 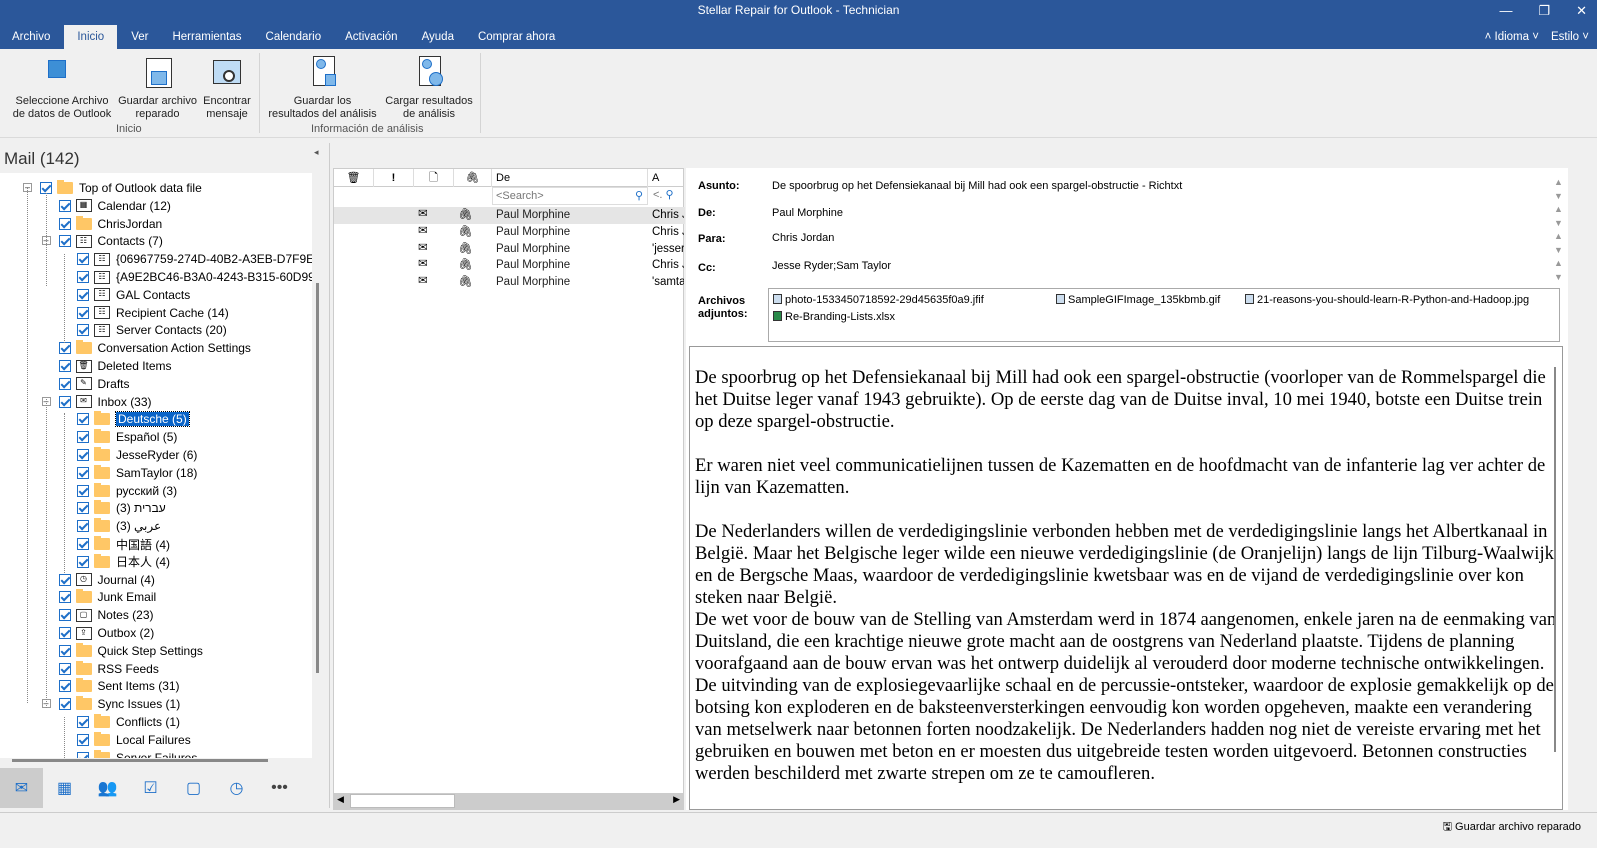 I want to click on find-message-button: Encontrar mensaje, so click(x=227, y=87).